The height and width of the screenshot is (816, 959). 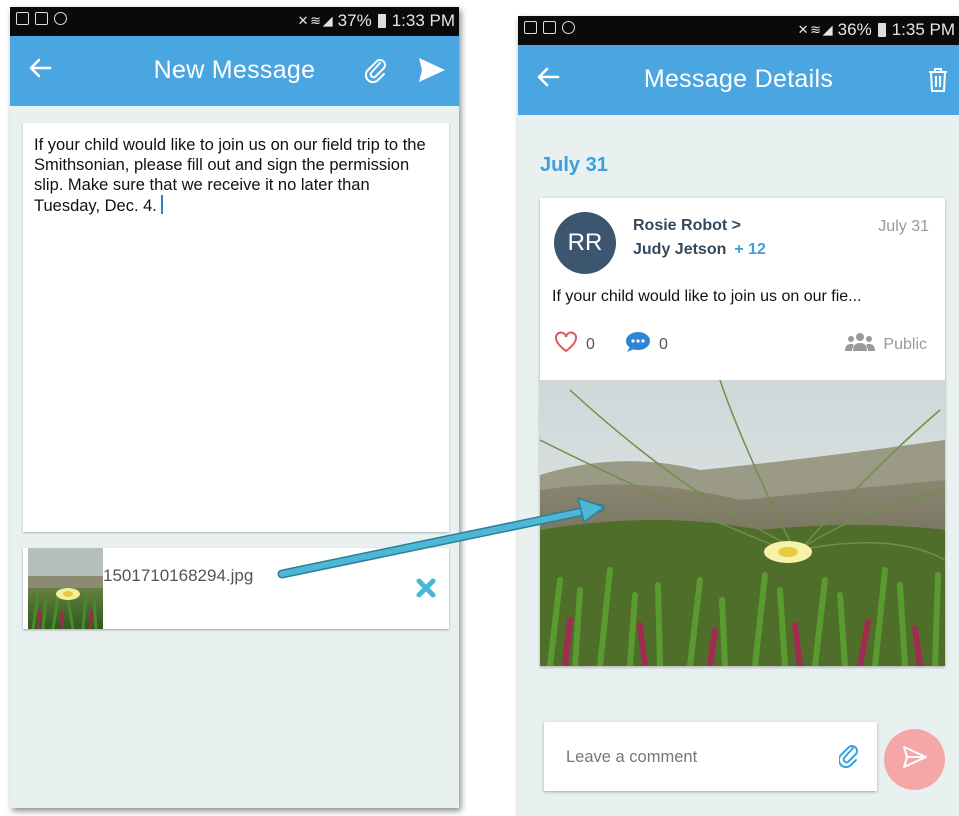 What do you see at coordinates (423, 20) in the screenshot?
I see `clock: 1:33 PM` at bounding box center [423, 20].